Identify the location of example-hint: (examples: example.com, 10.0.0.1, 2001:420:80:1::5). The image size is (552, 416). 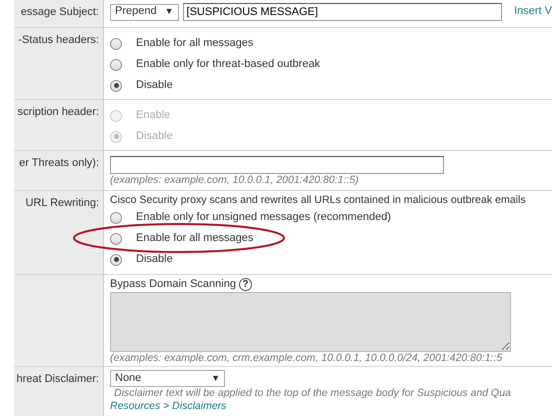
(235, 181).